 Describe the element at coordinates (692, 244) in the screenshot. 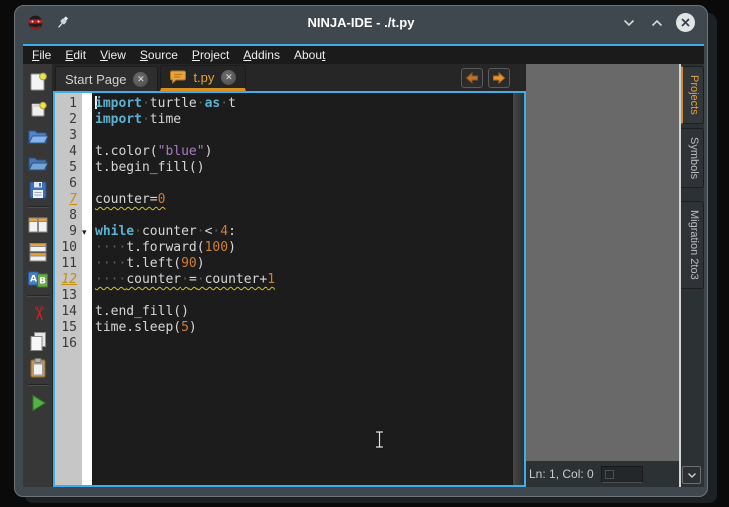

I see `panel-tab-migration-2to3: Migration 2to3` at that location.